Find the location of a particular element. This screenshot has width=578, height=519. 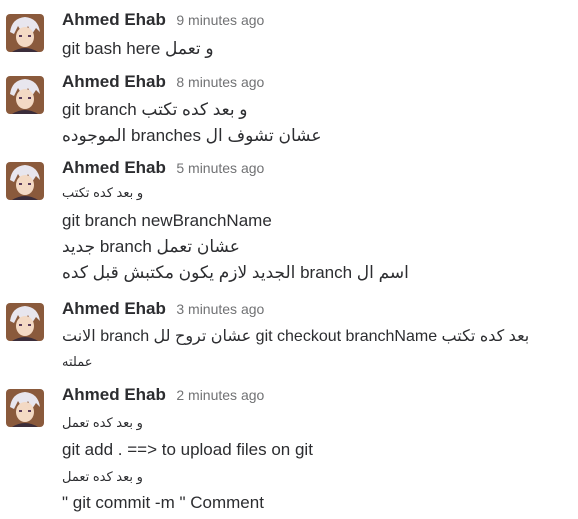

timestamp: 5 minutes ago is located at coordinates (220, 168).